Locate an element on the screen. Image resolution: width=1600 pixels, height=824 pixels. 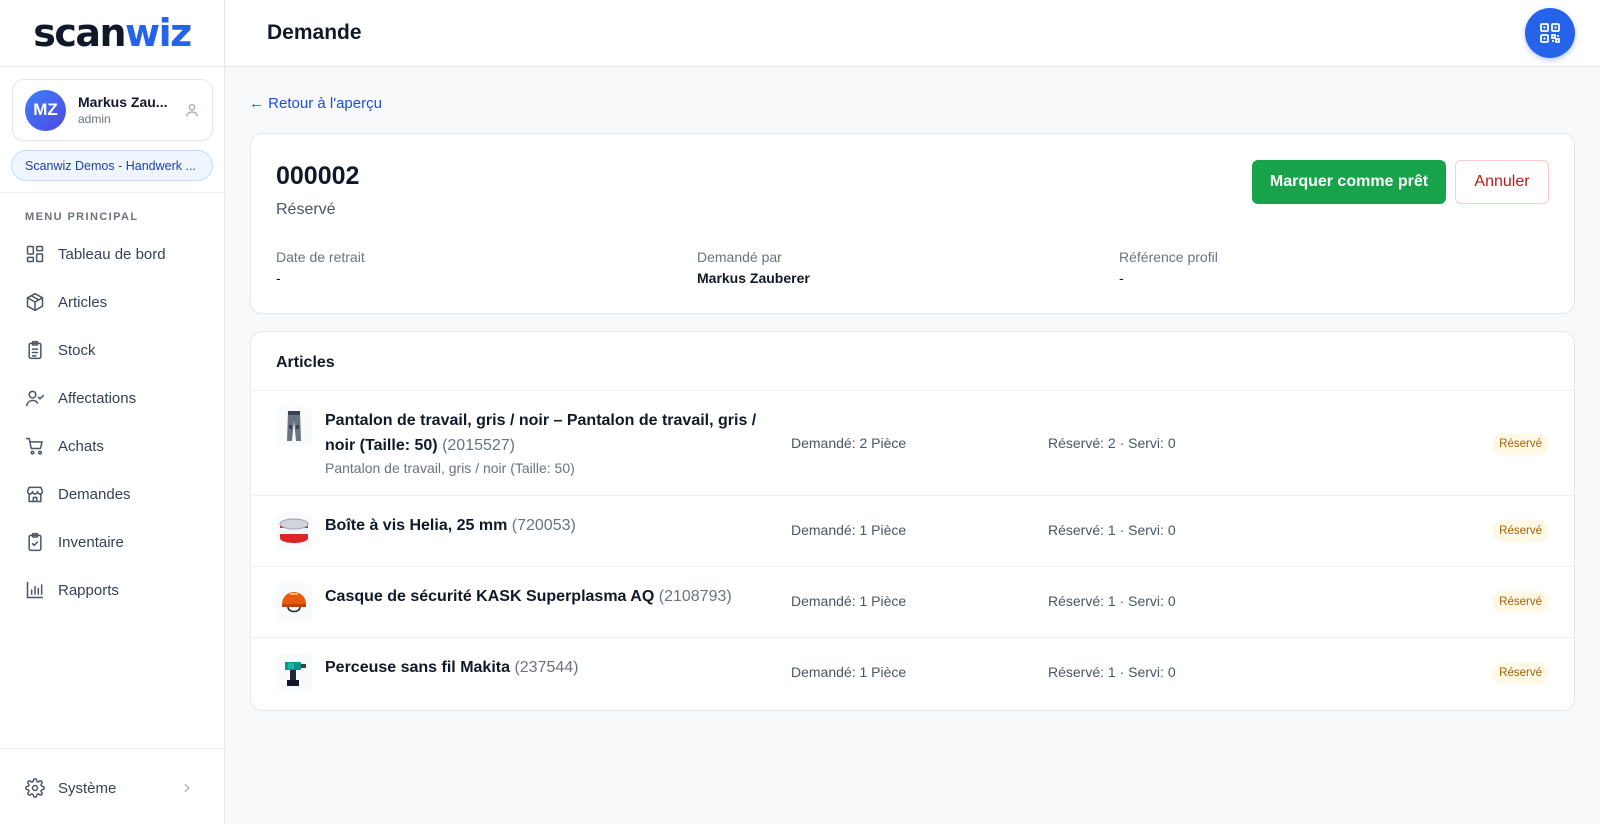
dashboard-icon is located at coordinates (35, 254).